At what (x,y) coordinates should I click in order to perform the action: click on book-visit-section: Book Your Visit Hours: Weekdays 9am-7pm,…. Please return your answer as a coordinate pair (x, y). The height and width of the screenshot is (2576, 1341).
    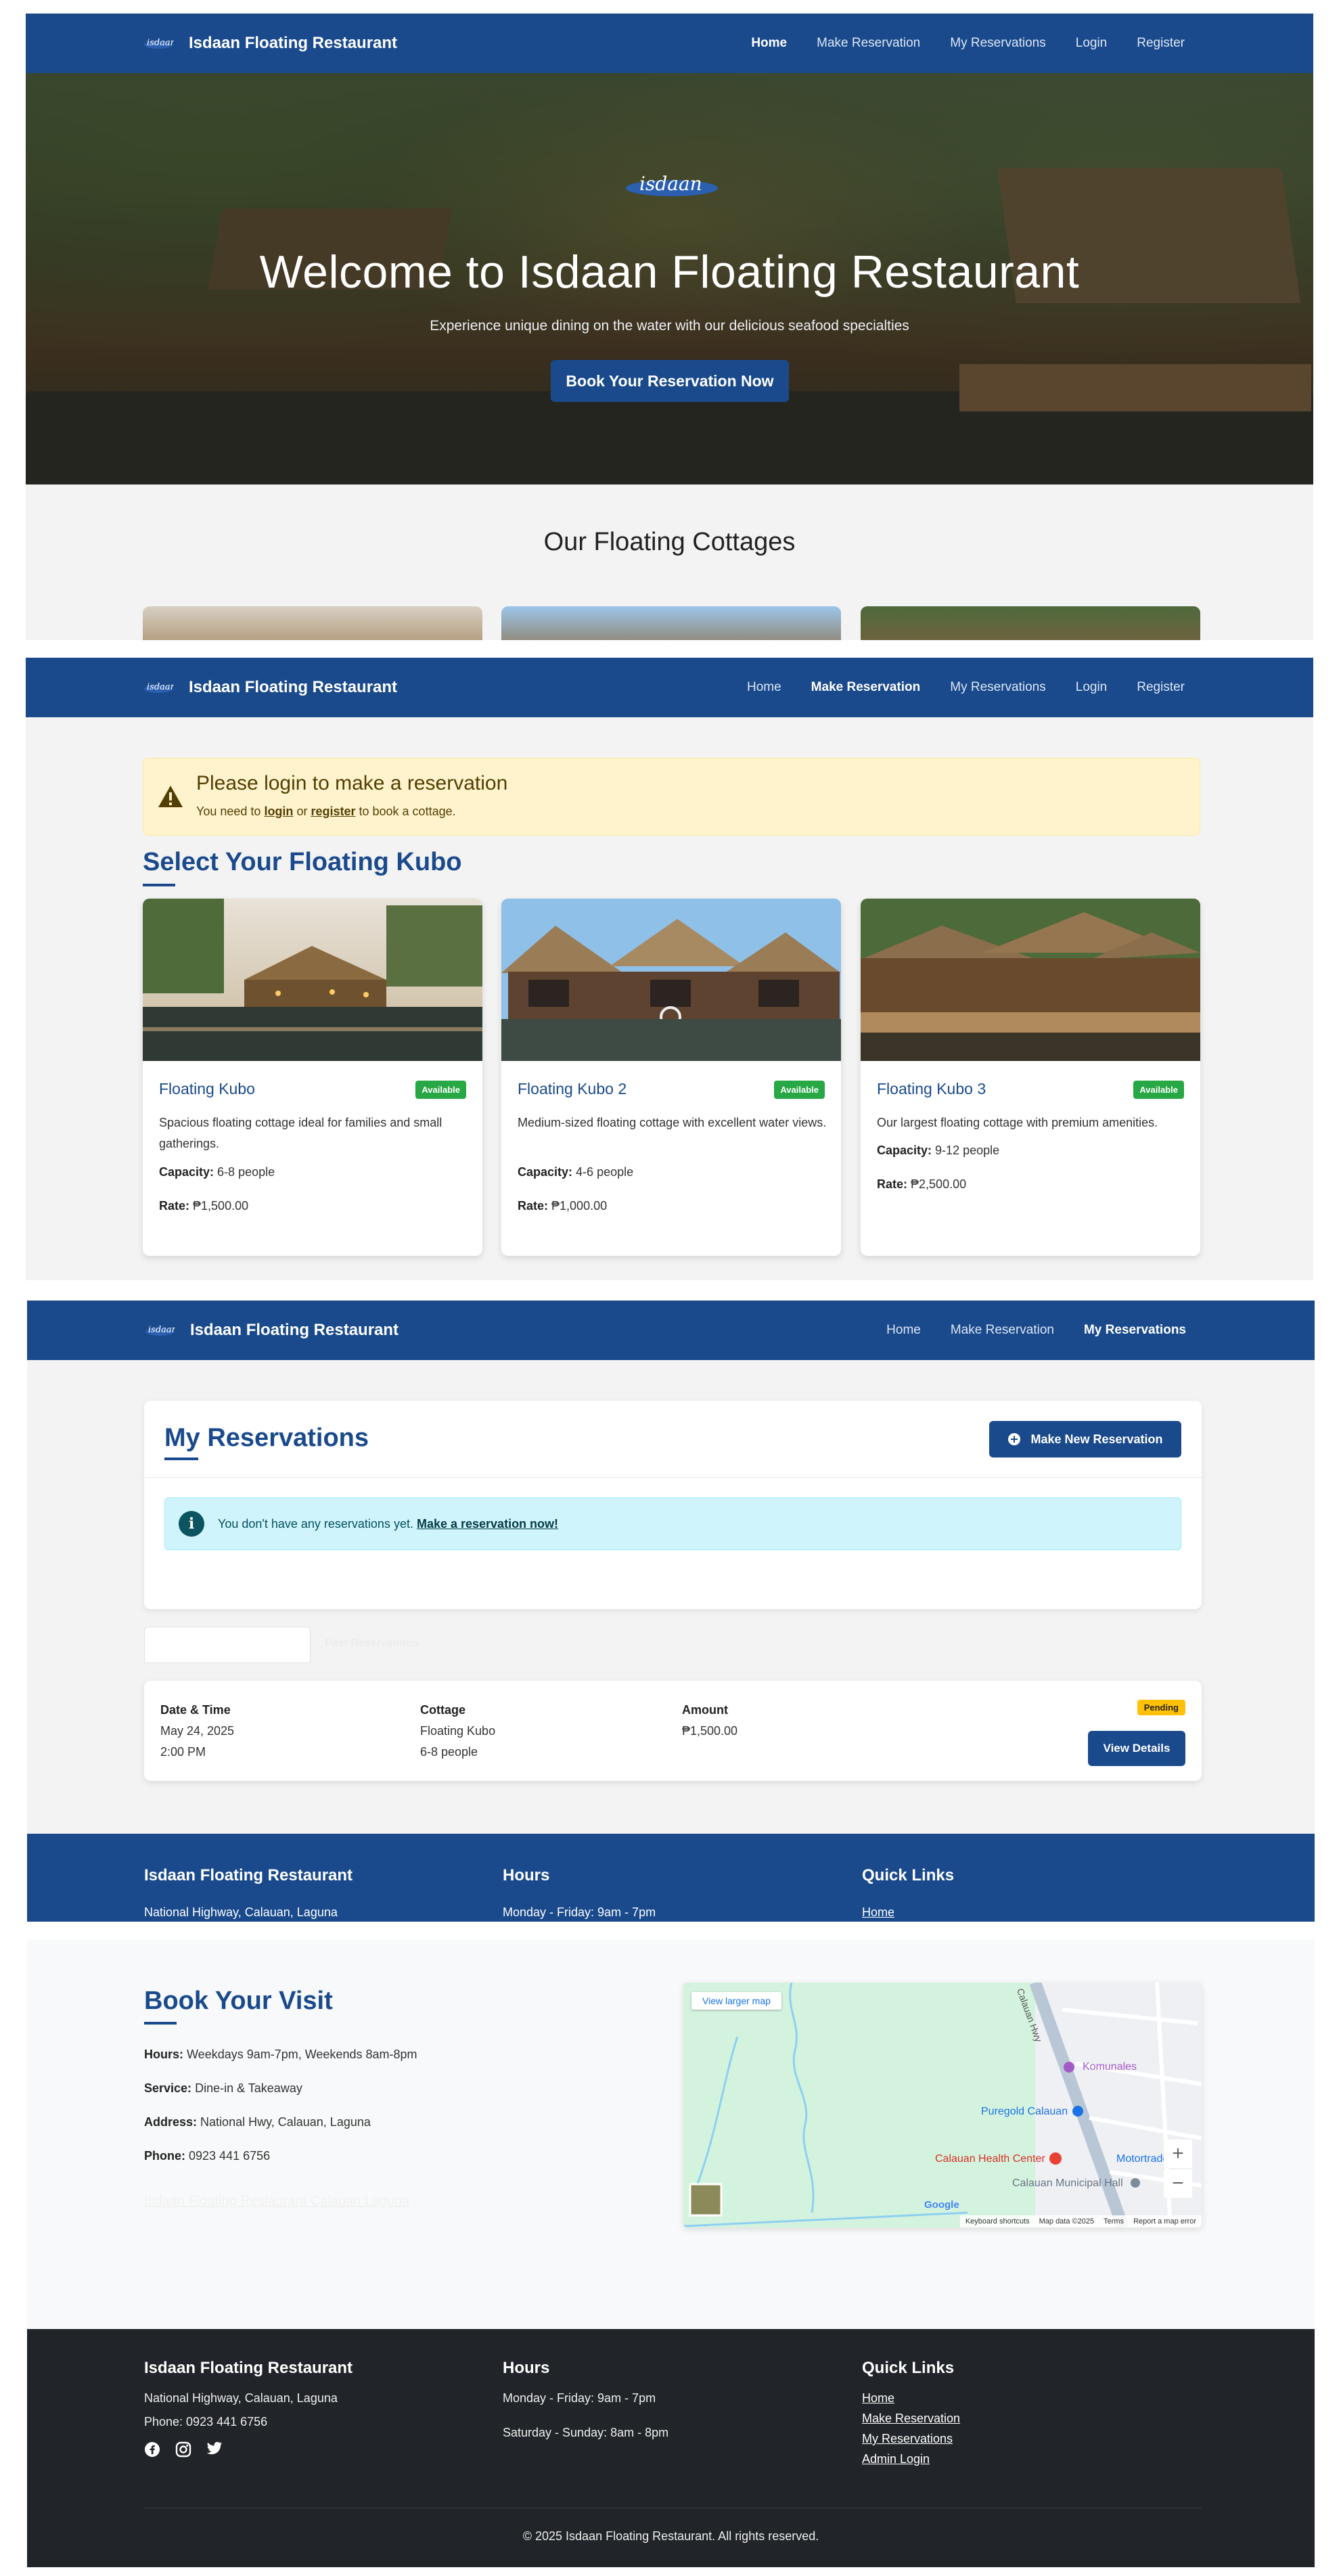
    Looking at the image, I should click on (671, 2134).